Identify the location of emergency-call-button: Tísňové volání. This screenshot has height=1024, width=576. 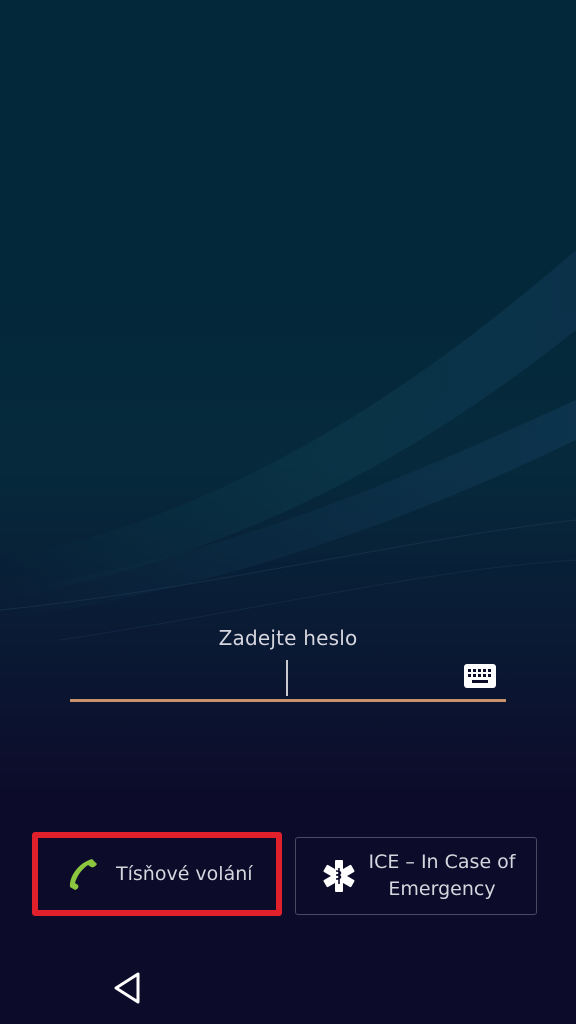
(157, 874).